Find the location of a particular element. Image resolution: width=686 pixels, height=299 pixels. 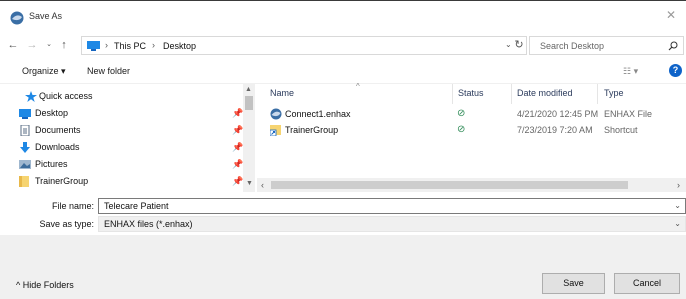

hide-folders-label: Hide Folders is located at coordinates (48, 285).